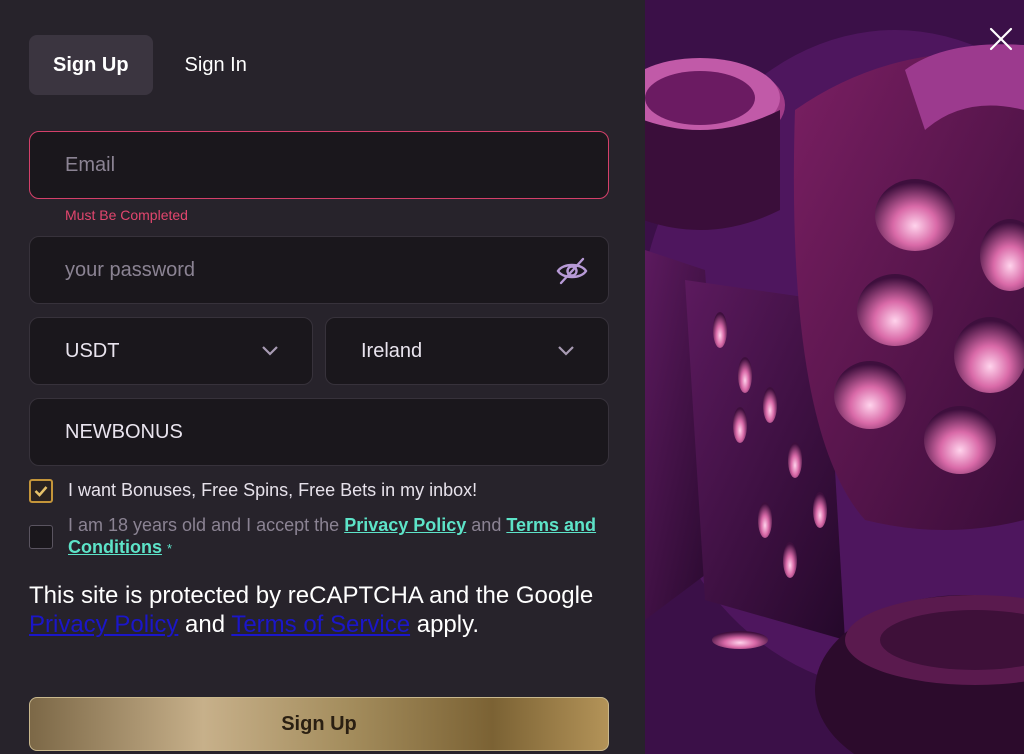 The width and height of the screenshot is (1024, 754). I want to click on country-select: Ireland, so click(467, 351).